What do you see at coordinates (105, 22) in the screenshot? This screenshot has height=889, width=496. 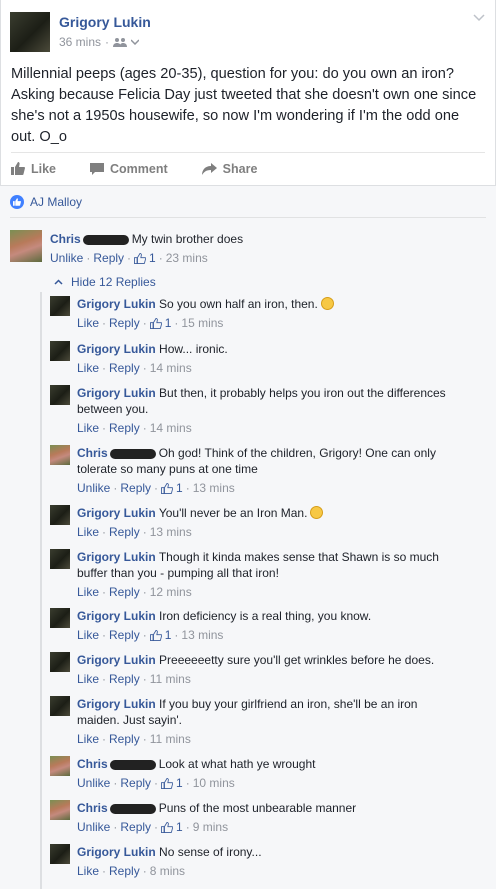 I see `poster-name: Grigory Lukin` at bounding box center [105, 22].